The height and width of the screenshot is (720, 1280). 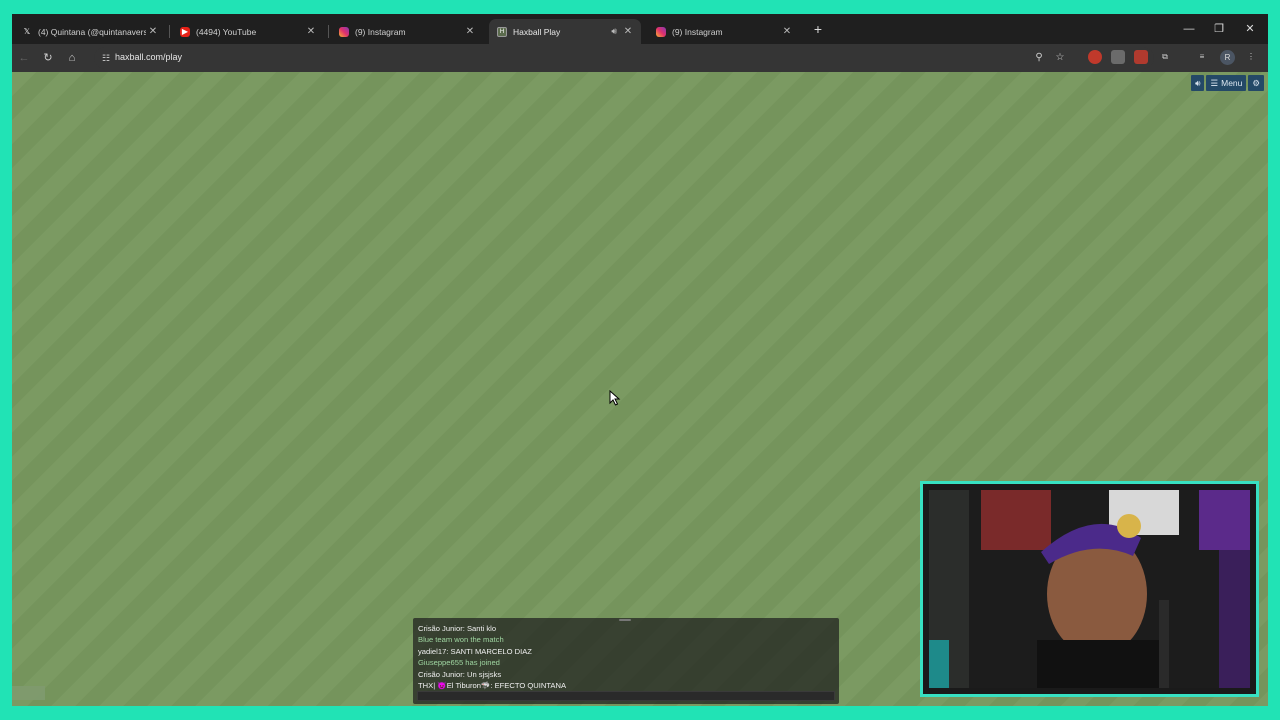 I want to click on x-logo-icon: 𝕏, so click(x=27, y=31).